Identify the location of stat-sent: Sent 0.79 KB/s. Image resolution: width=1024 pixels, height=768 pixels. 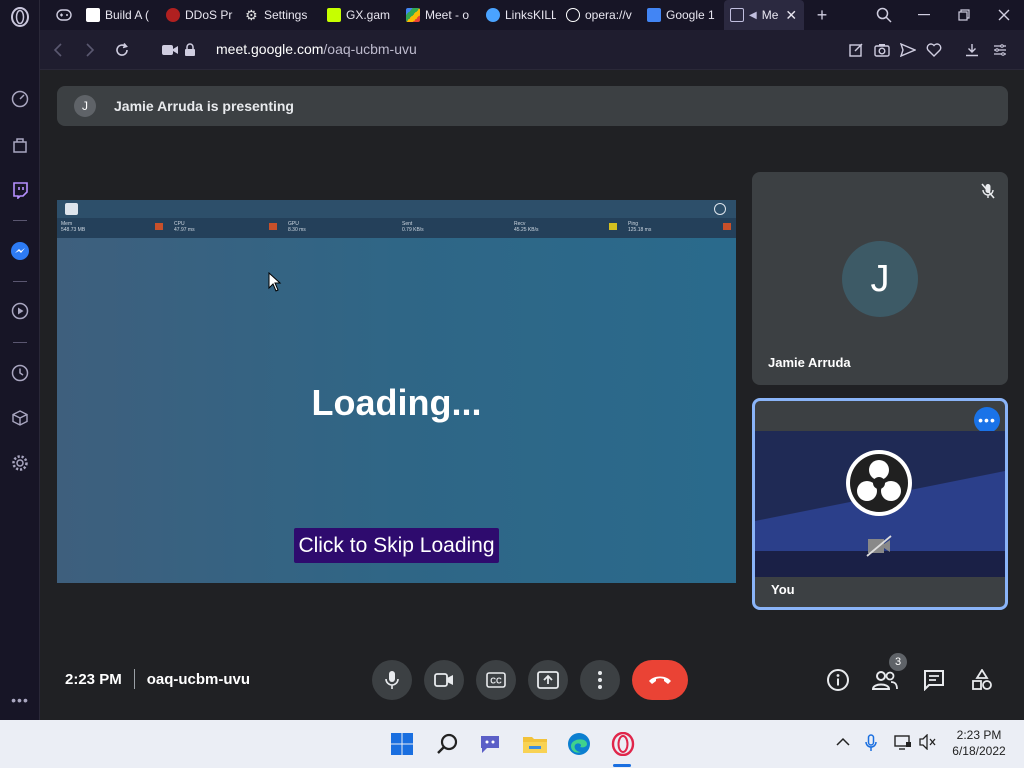
(413, 227).